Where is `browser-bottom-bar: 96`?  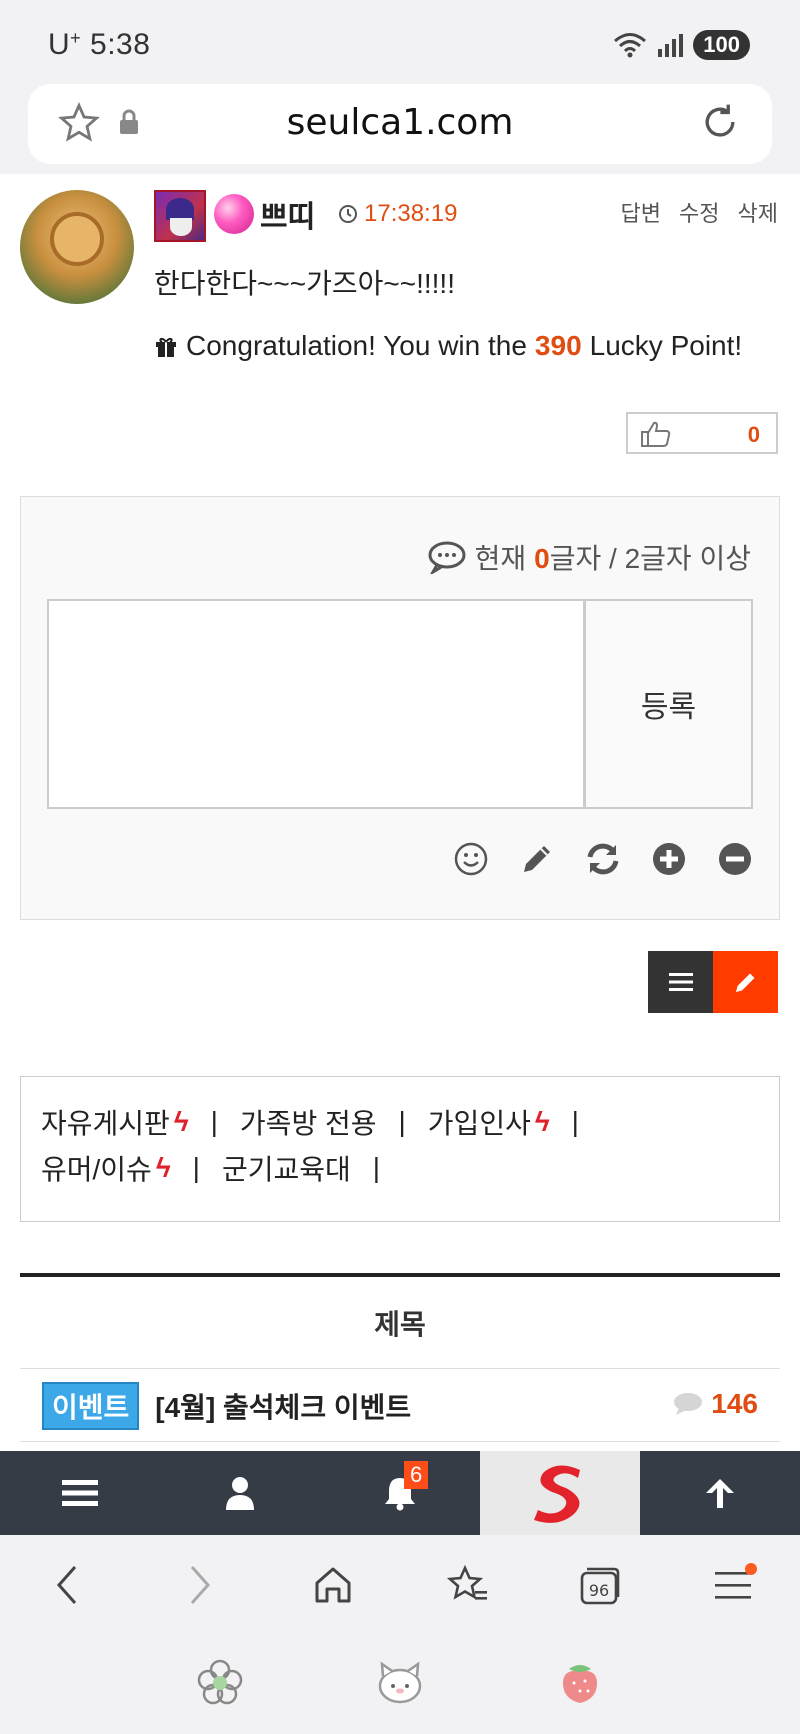
browser-bottom-bar: 96 is located at coordinates (400, 1585).